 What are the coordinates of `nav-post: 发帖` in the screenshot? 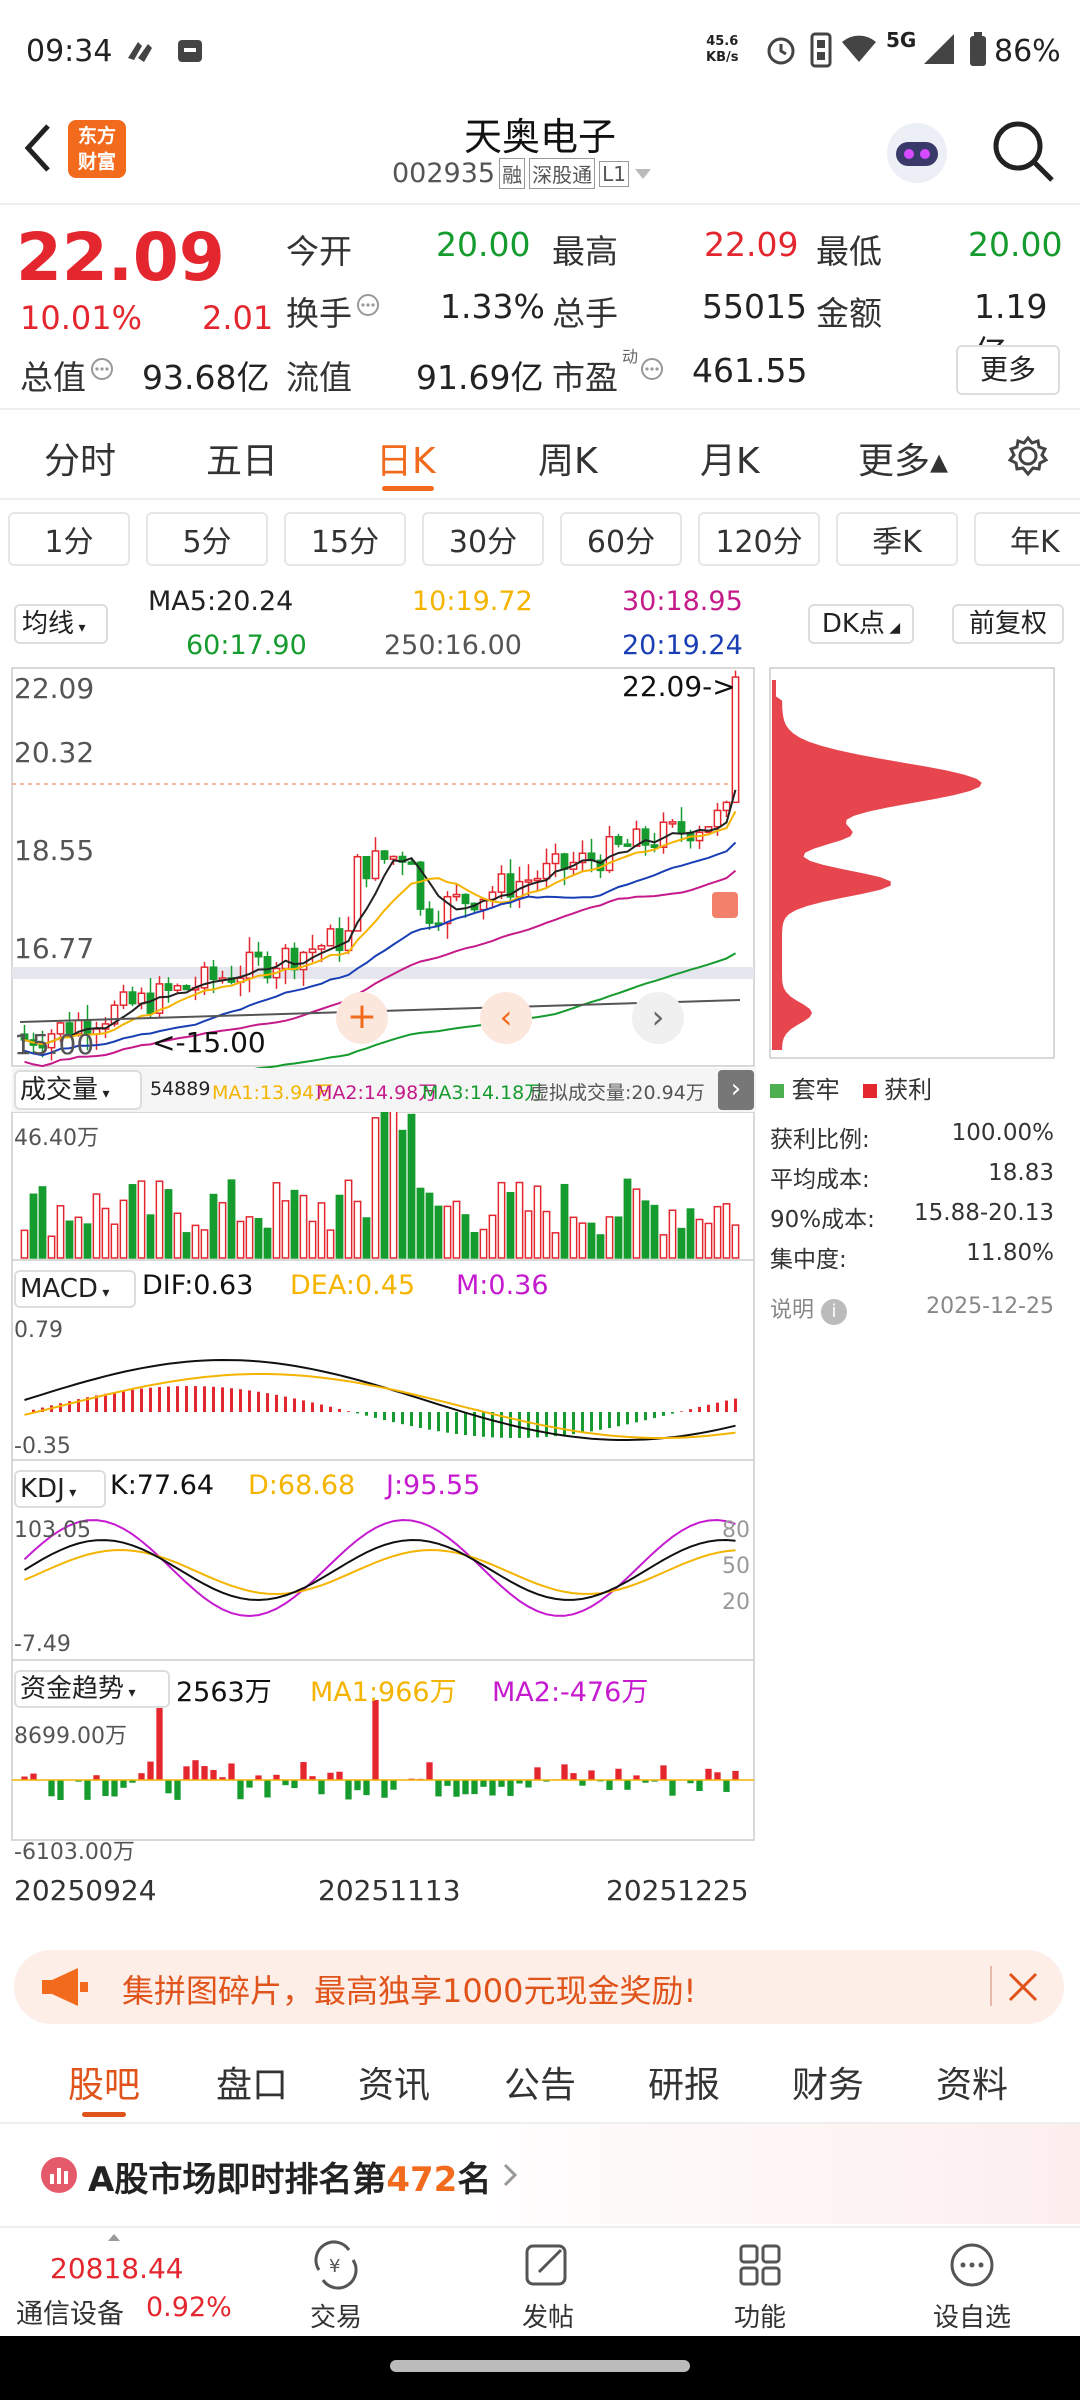 It's located at (548, 2283).